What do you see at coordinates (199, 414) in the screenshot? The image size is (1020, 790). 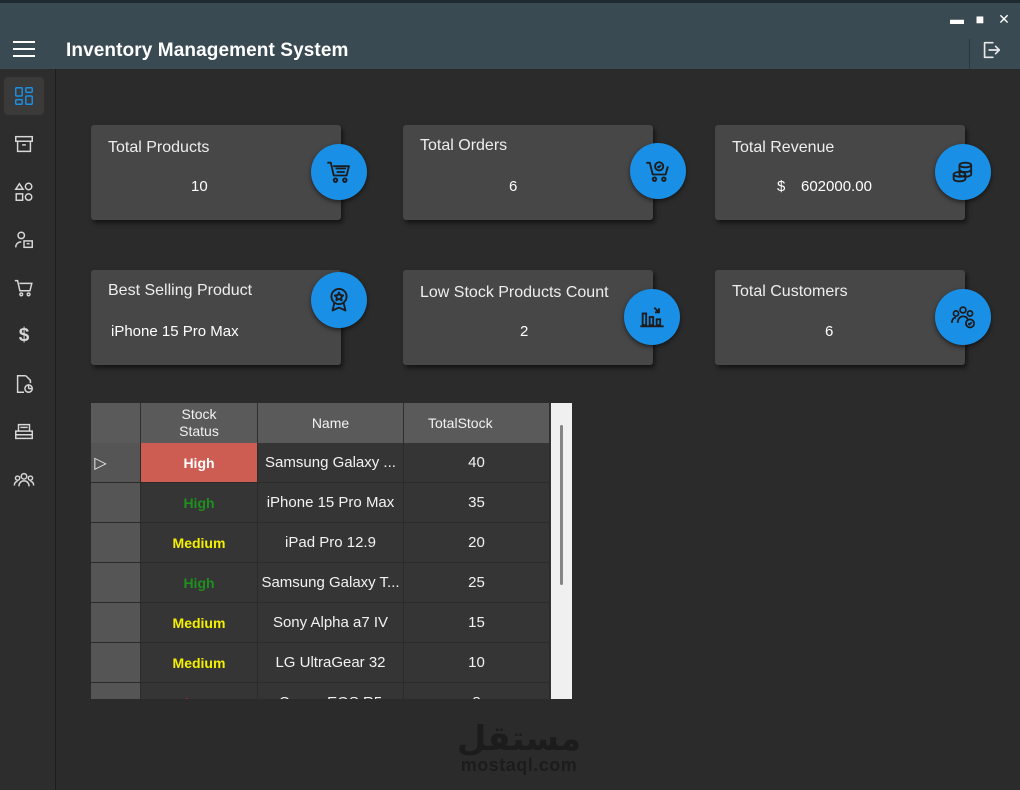 I see `column-header-label: Stock` at bounding box center [199, 414].